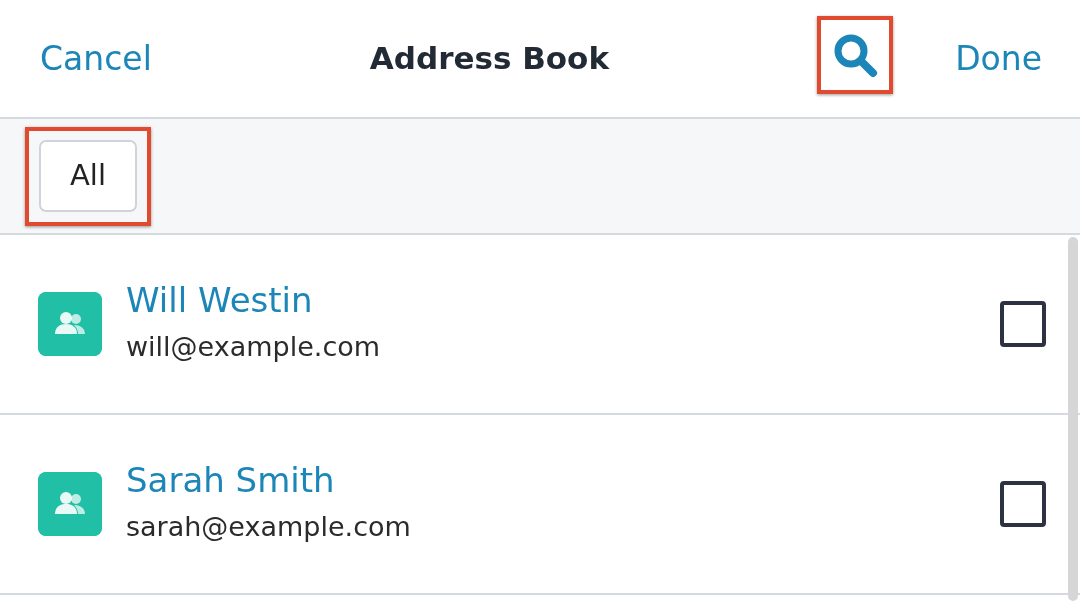 Image resolution: width=1080 pixels, height=601 pixels. Describe the element at coordinates (269, 527) in the screenshot. I see `contact-email: sarah@example.com` at that location.